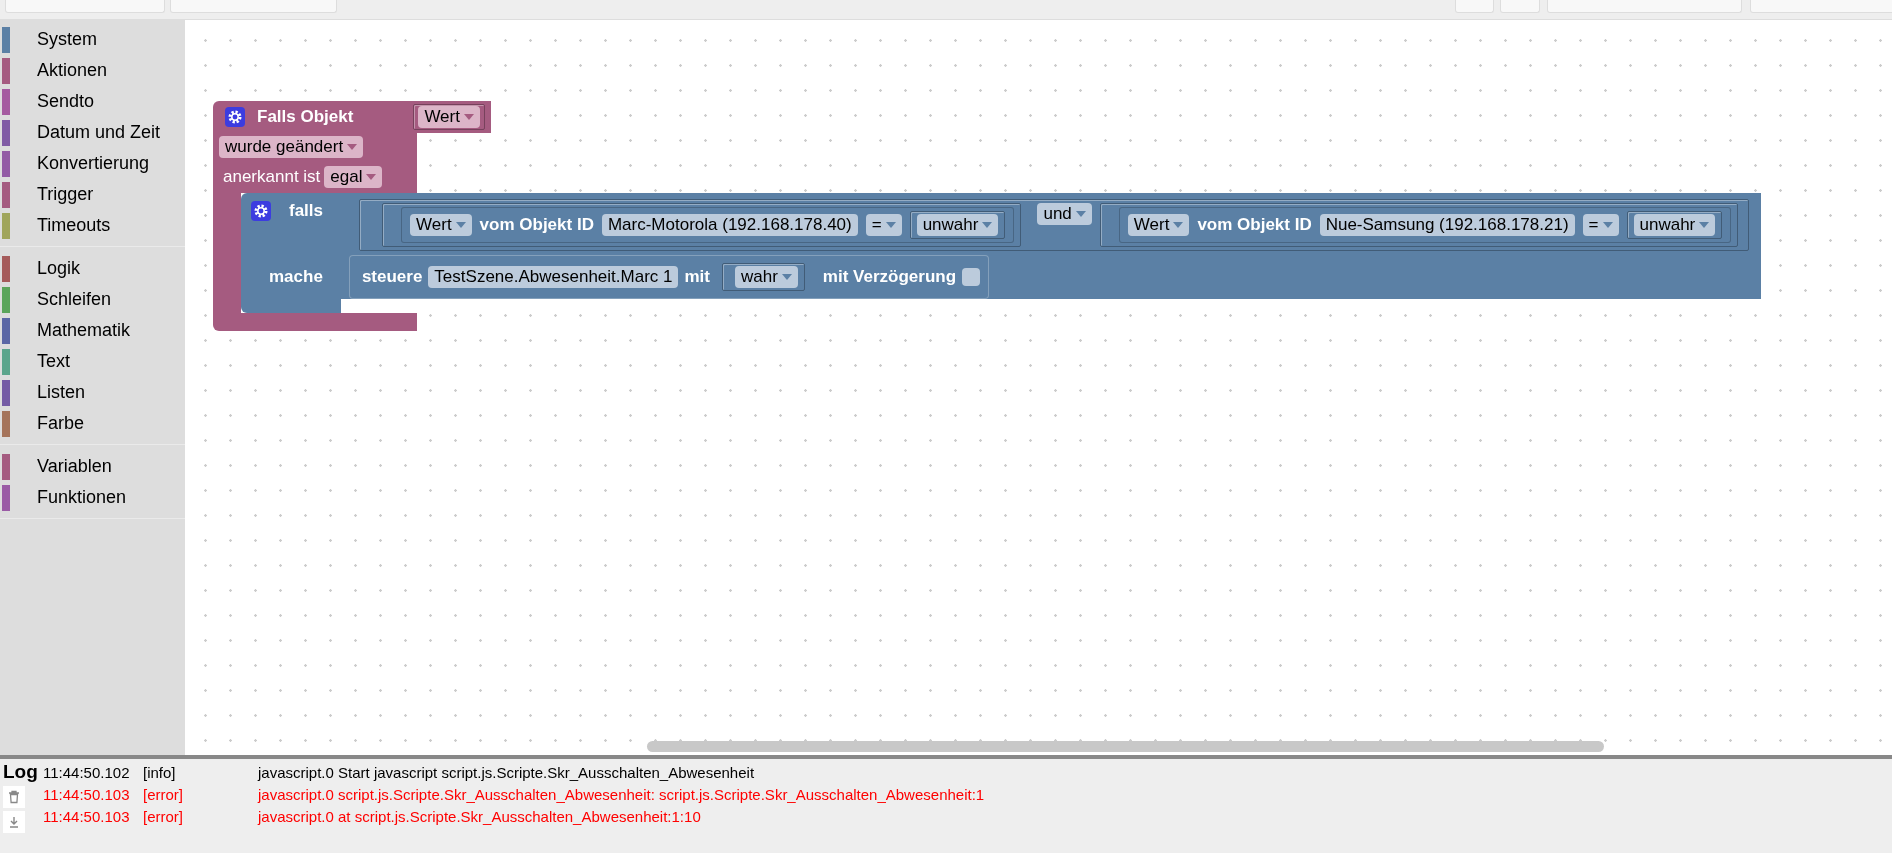 The width and height of the screenshot is (1892, 853). I want to click on log-level: [info], so click(160, 772).